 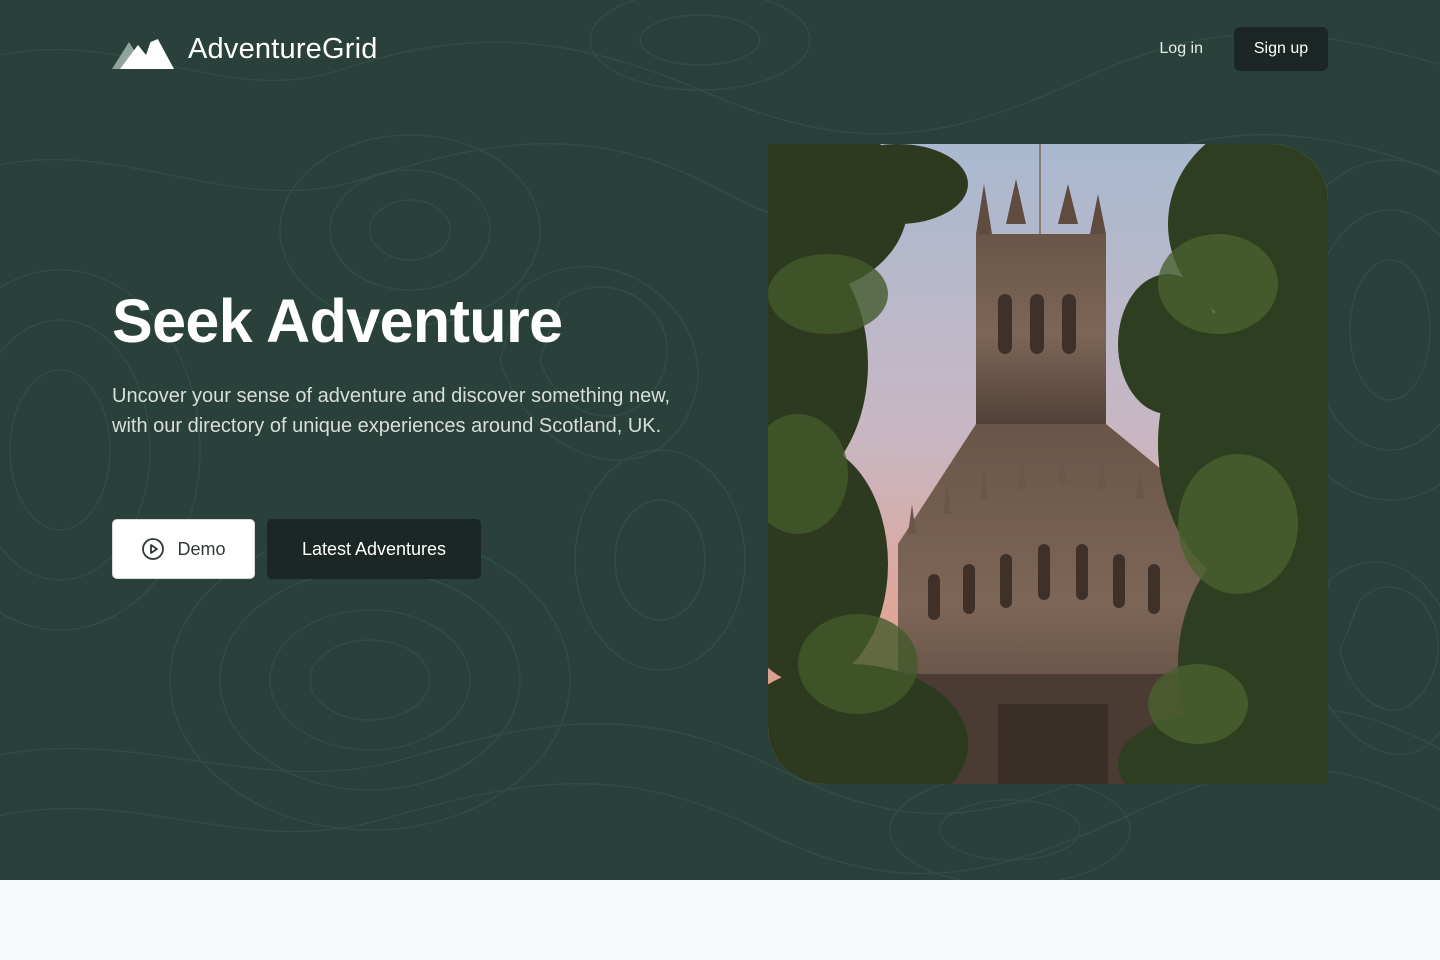 What do you see at coordinates (720, 49) in the screenshot?
I see `top-nav: AdventureGrid Log in Sign up` at bounding box center [720, 49].